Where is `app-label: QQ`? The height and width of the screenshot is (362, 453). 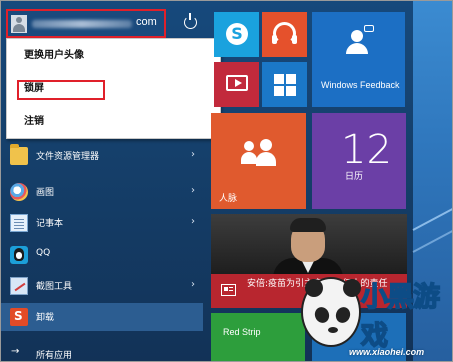
app-label: QQ is located at coordinates (43, 253).